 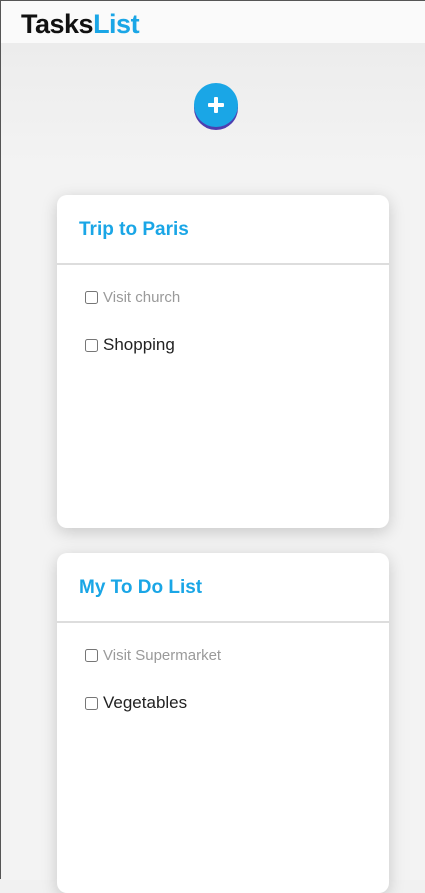 I want to click on task-item: Vegetables, so click(x=237, y=703).